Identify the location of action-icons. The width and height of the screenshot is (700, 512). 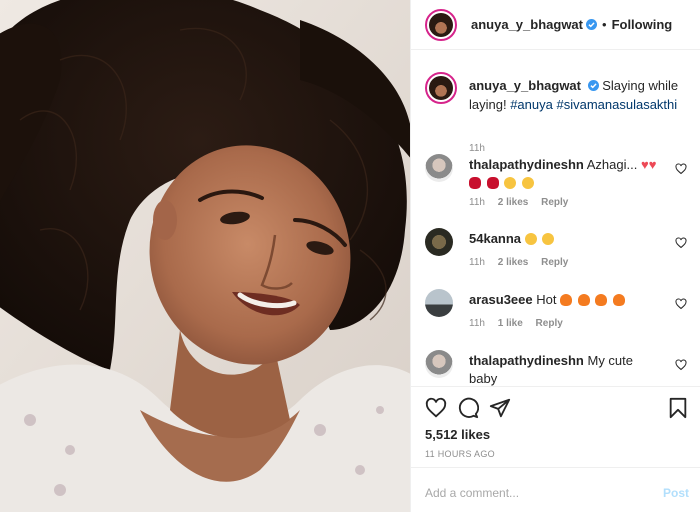
(557, 409).